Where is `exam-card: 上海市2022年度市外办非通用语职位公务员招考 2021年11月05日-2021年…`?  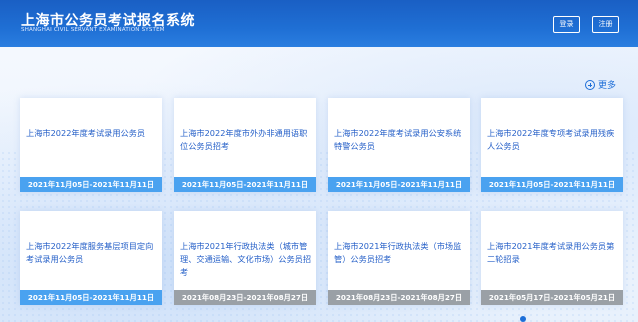 exam-card: 上海市2022年度市外办非通用语职位公务员招考 2021年11月05日-2021年… is located at coordinates (245, 145).